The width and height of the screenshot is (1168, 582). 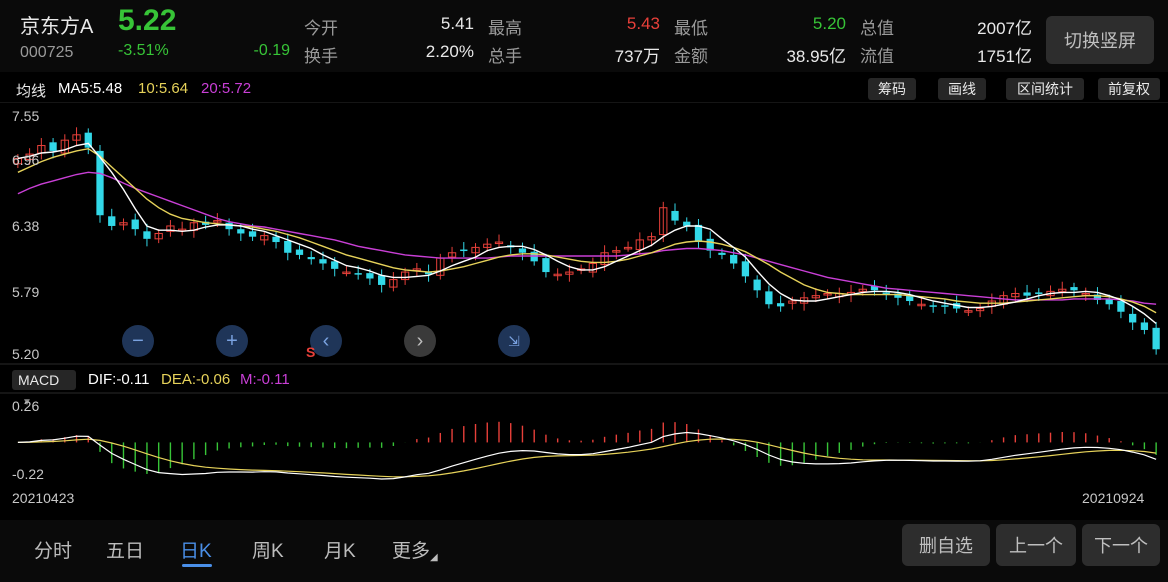 I want to click on tab-weekly-k: 周K, so click(x=268, y=549).